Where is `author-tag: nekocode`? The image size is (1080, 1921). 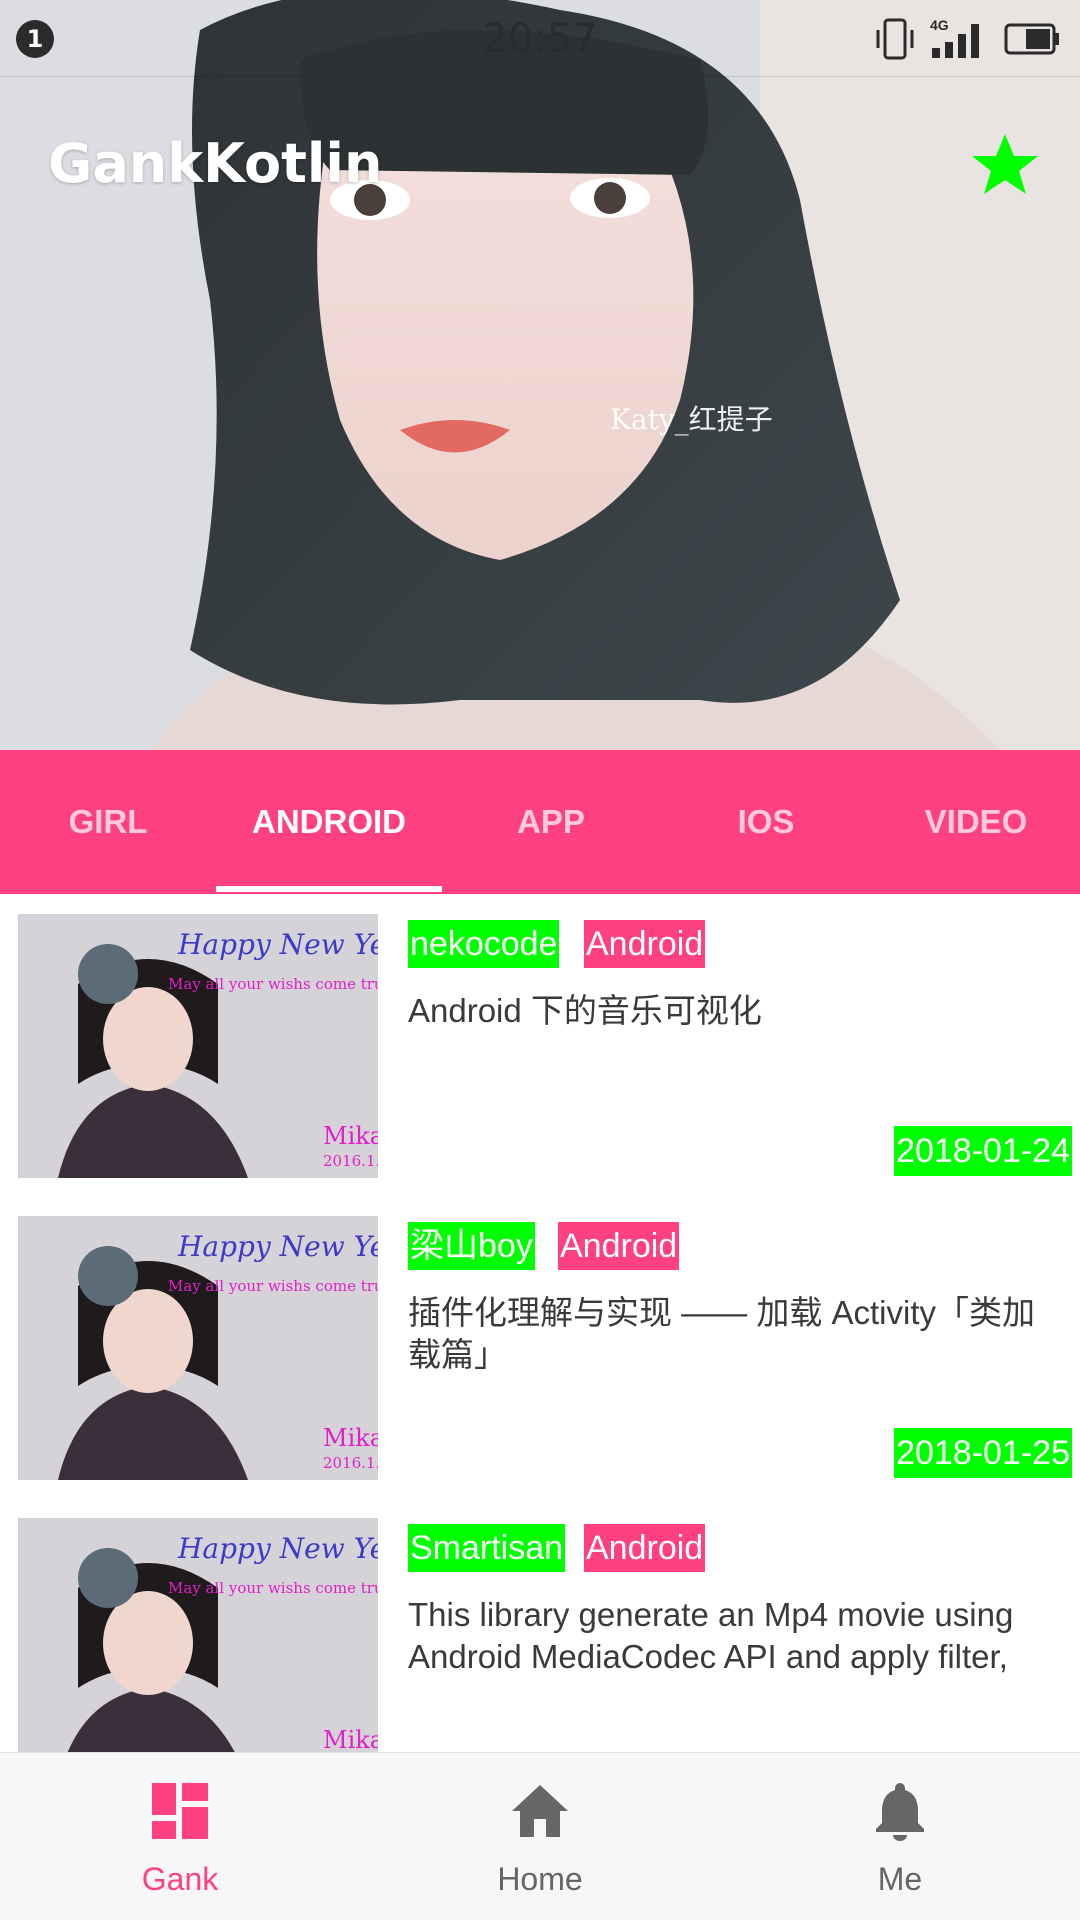
author-tag: nekocode is located at coordinates (484, 944).